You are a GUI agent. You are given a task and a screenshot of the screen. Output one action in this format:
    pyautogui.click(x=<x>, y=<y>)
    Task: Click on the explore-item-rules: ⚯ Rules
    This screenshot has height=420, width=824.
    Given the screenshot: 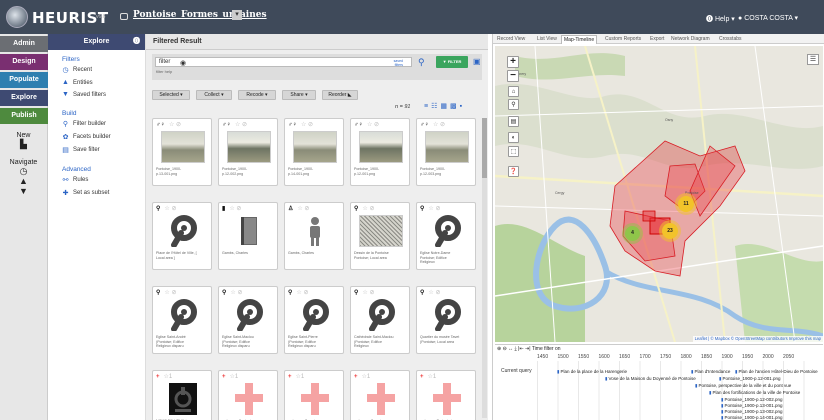 What is the action you would take?
    pyautogui.click(x=103, y=180)
    